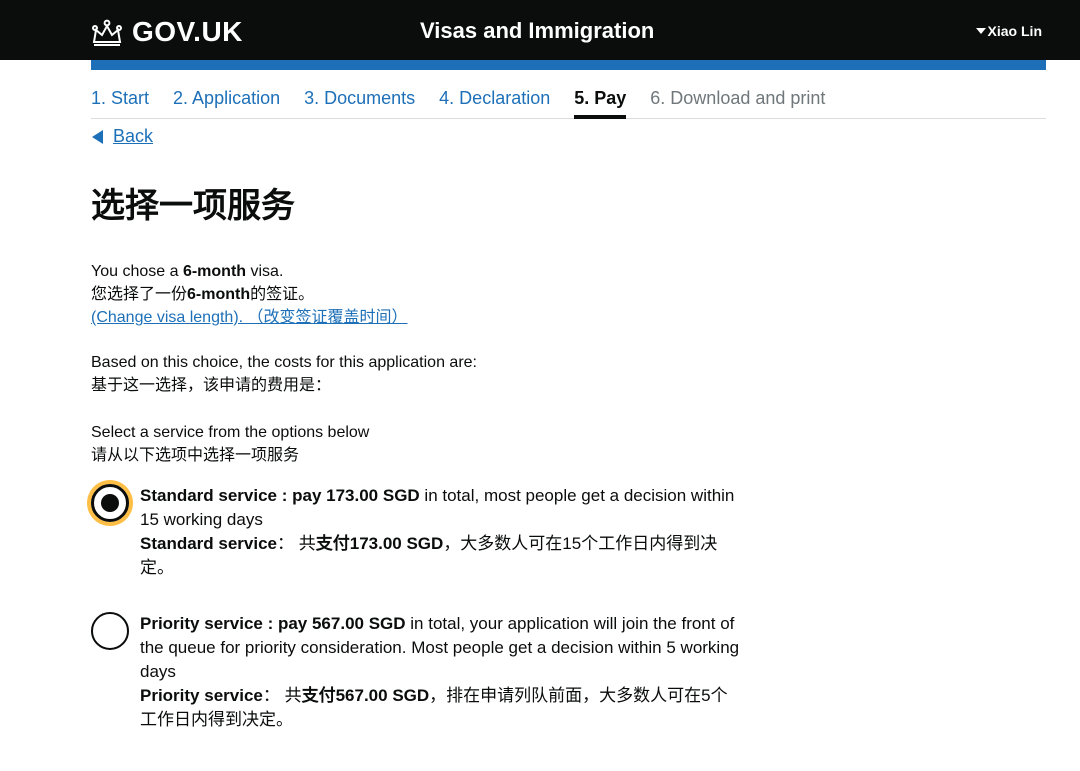  What do you see at coordinates (107, 32) in the screenshot?
I see `crown-icon` at bounding box center [107, 32].